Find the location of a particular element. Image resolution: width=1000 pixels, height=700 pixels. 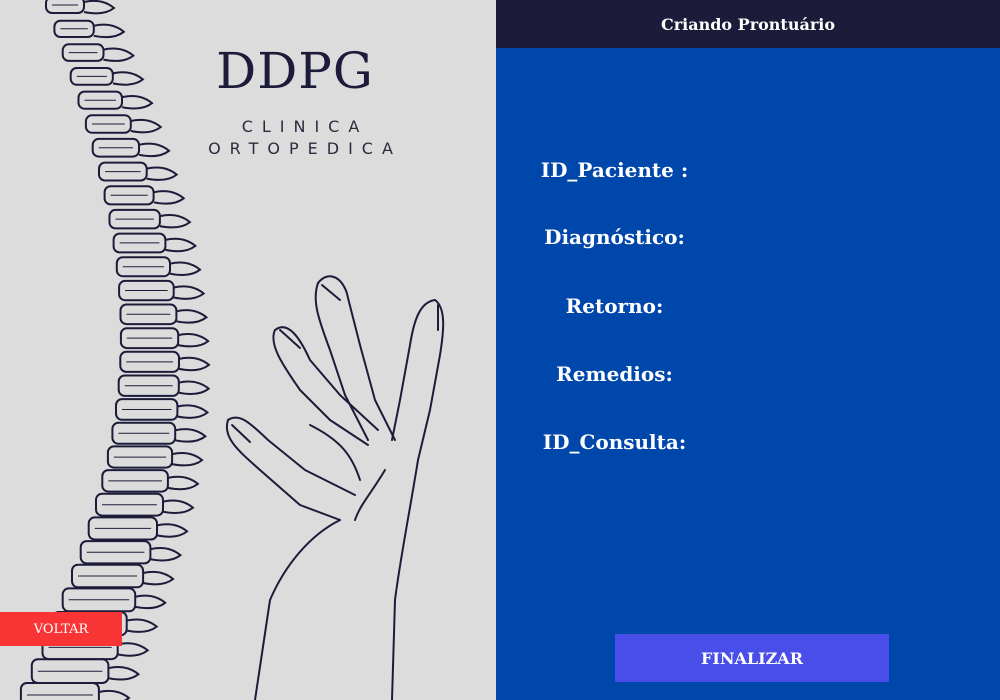

brand-subtitle-line2: ORTOPEDICA is located at coordinates (305, 148).